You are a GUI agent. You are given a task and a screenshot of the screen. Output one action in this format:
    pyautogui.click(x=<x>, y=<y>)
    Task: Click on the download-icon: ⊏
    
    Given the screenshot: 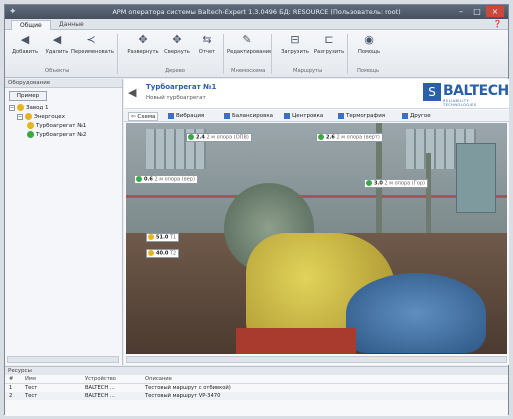 What is the action you would take?
    pyautogui.click(x=329, y=39)
    